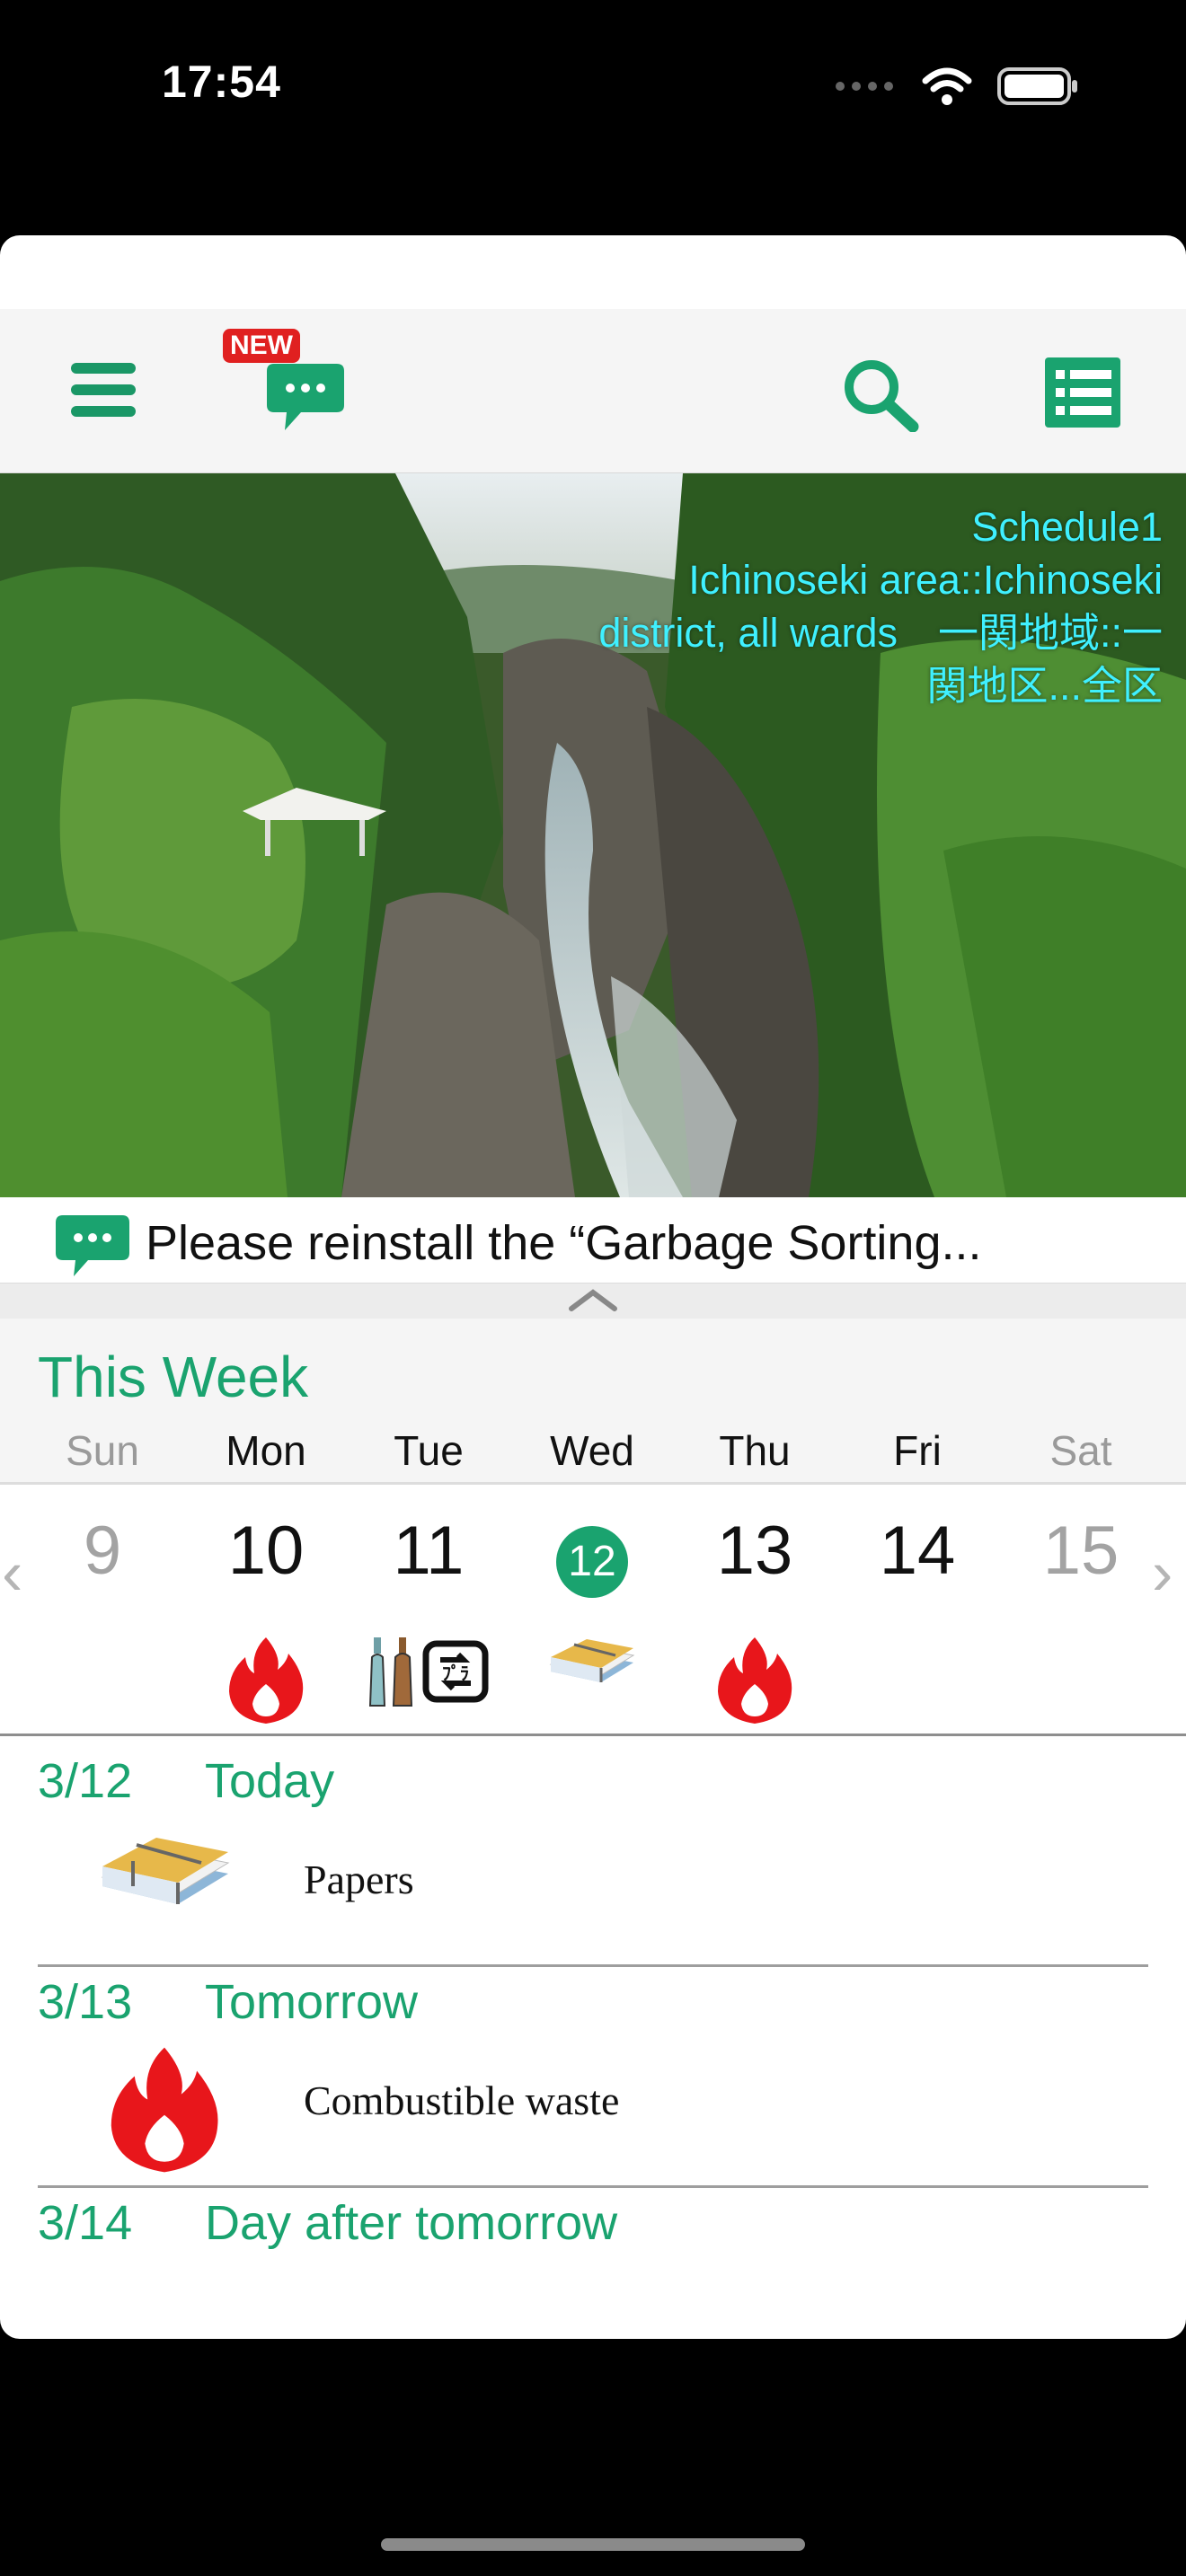  What do you see at coordinates (411, 2223) in the screenshot?
I see `entry-label: Day after tomorrow` at bounding box center [411, 2223].